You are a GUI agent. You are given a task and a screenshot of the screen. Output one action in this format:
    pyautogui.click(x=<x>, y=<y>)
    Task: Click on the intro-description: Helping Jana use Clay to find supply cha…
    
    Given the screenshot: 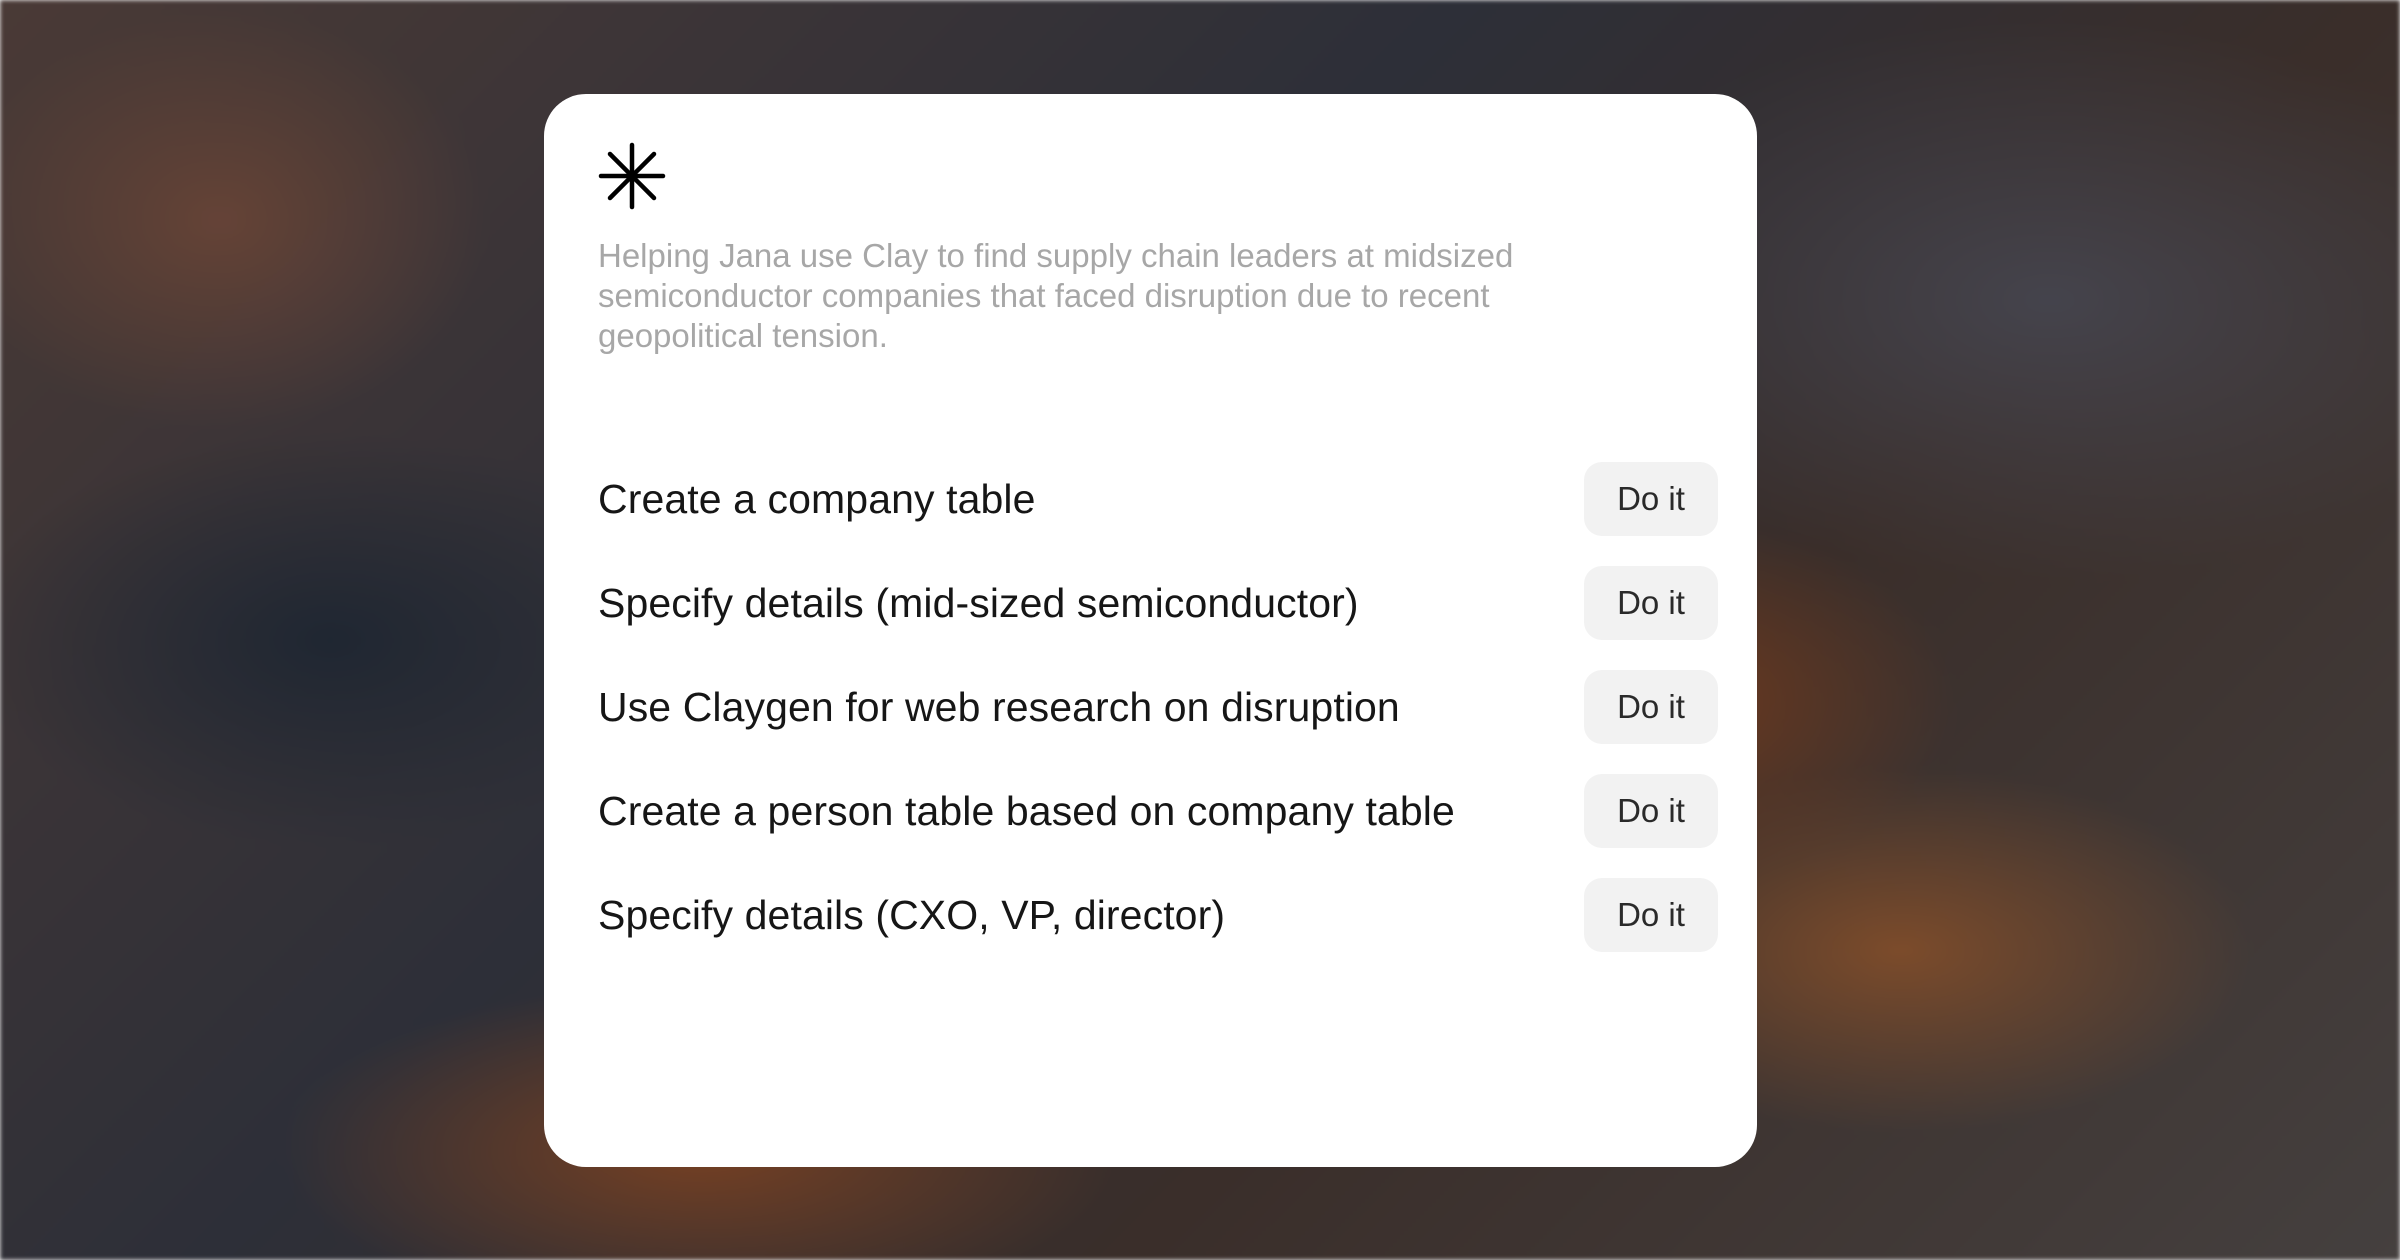 What is the action you would take?
    pyautogui.click(x=1056, y=295)
    